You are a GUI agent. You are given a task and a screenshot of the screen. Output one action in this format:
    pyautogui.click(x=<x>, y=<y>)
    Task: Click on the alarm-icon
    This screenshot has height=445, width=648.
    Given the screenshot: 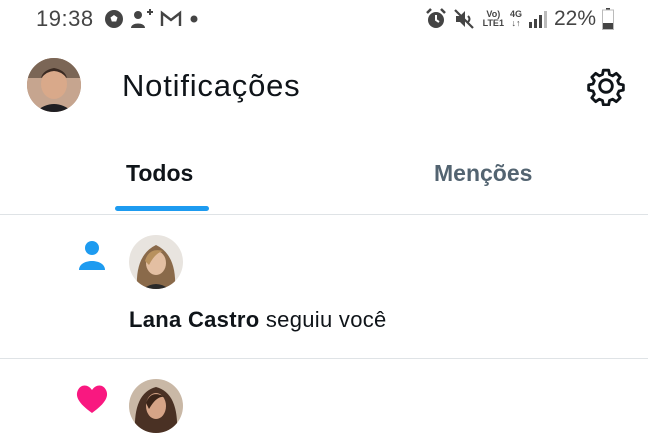 What is the action you would take?
    pyautogui.click(x=435, y=18)
    